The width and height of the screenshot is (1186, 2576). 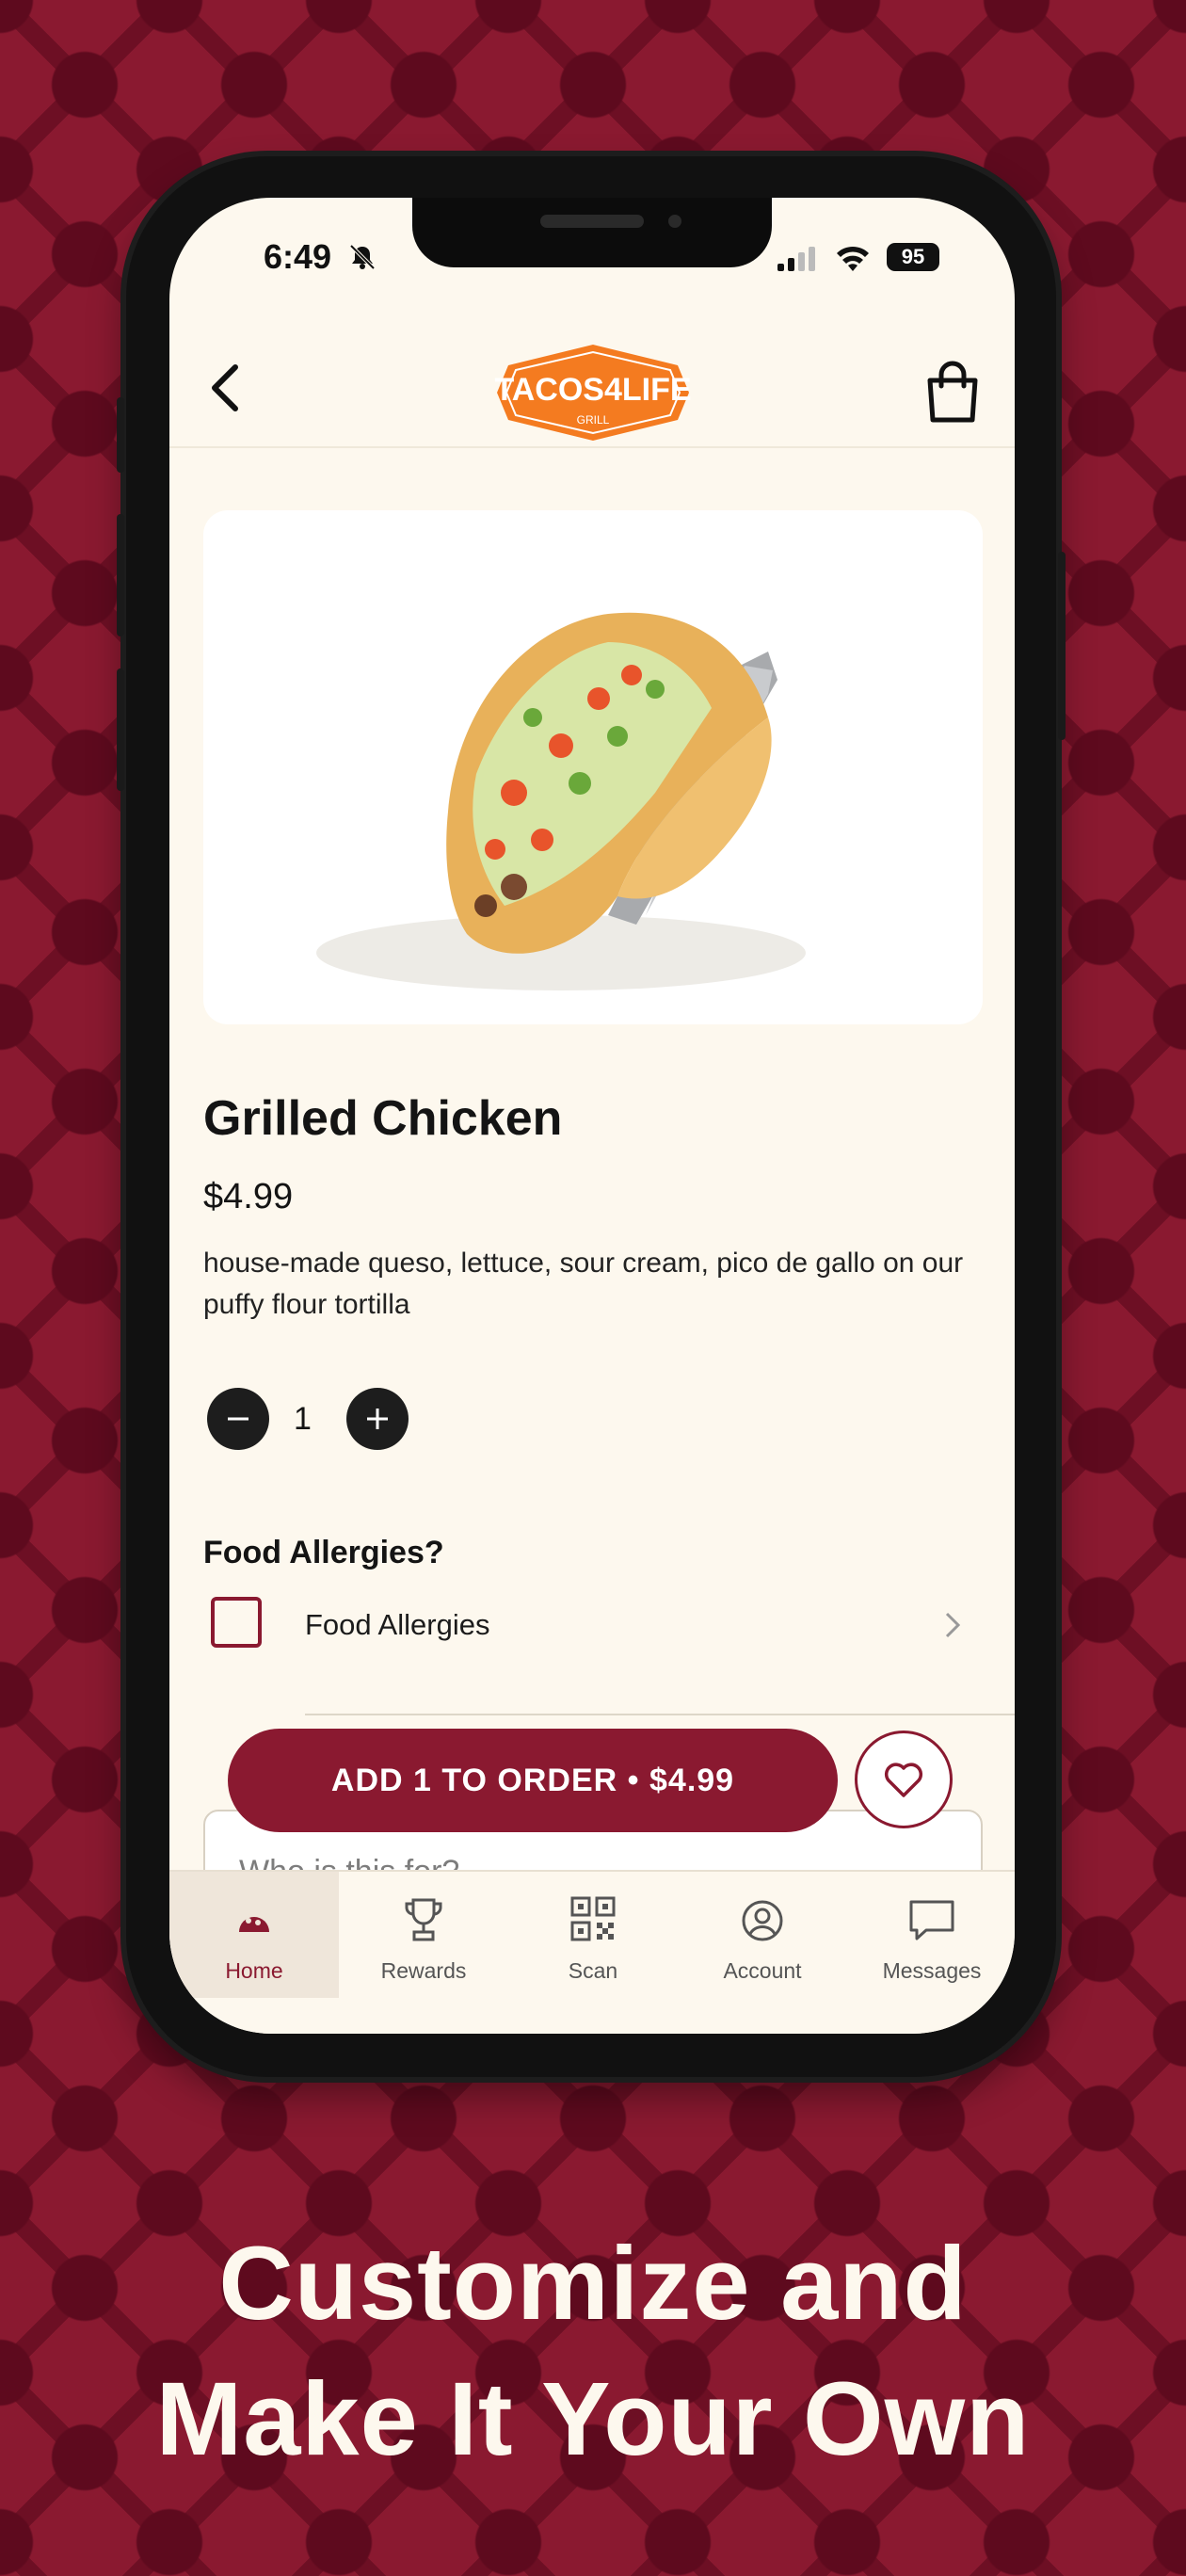 I want to click on trophy-icon, so click(x=423, y=1919).